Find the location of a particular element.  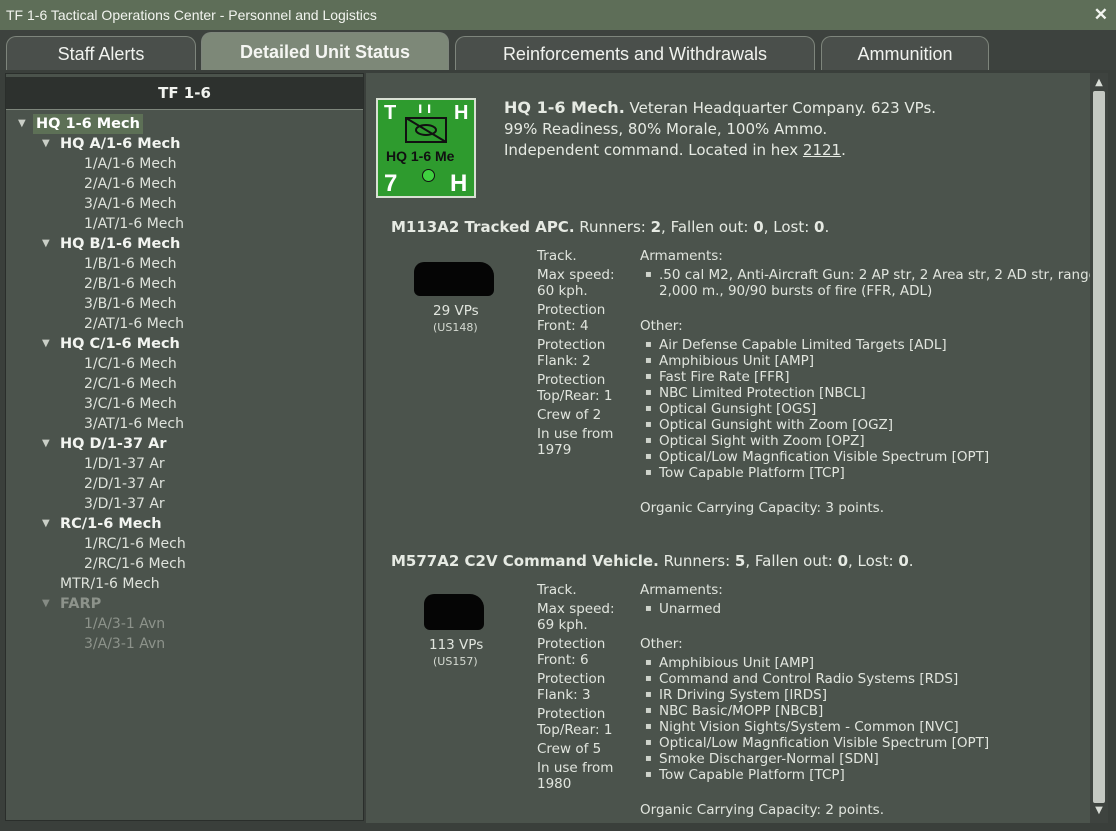

unit-summary-line2: 99% Readiness, 80% Morale, 100% Ammo. is located at coordinates (666, 129).